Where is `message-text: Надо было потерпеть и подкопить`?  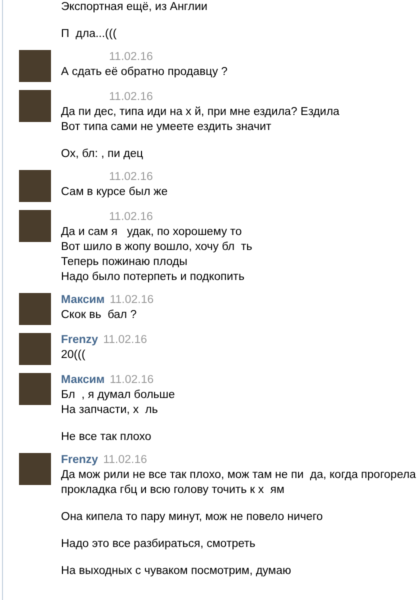 message-text: Надо было потерпеть и подкопить is located at coordinates (153, 277).